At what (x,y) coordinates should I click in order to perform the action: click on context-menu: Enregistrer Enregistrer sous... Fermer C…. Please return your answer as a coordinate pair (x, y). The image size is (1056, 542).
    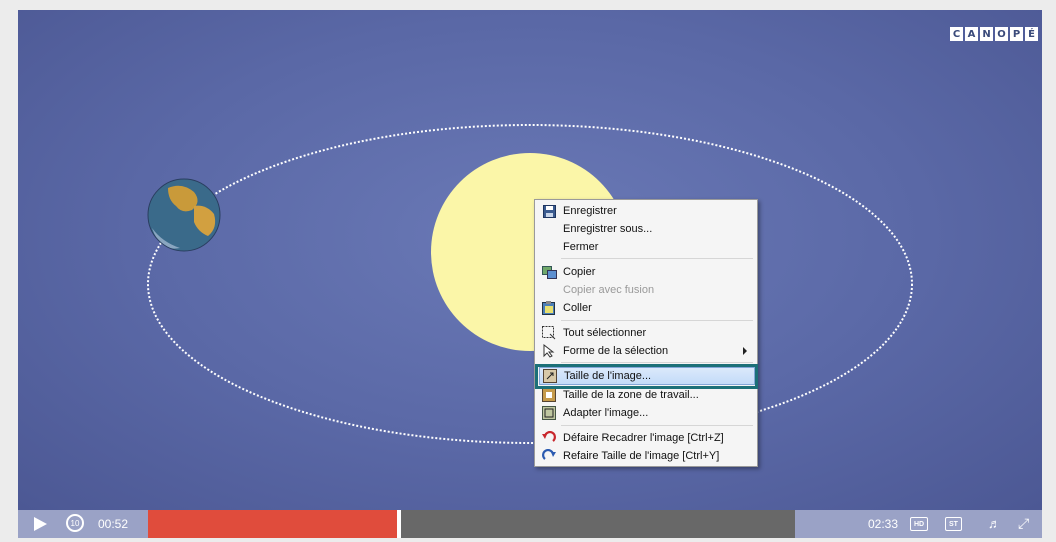
    Looking at the image, I should click on (646, 333).